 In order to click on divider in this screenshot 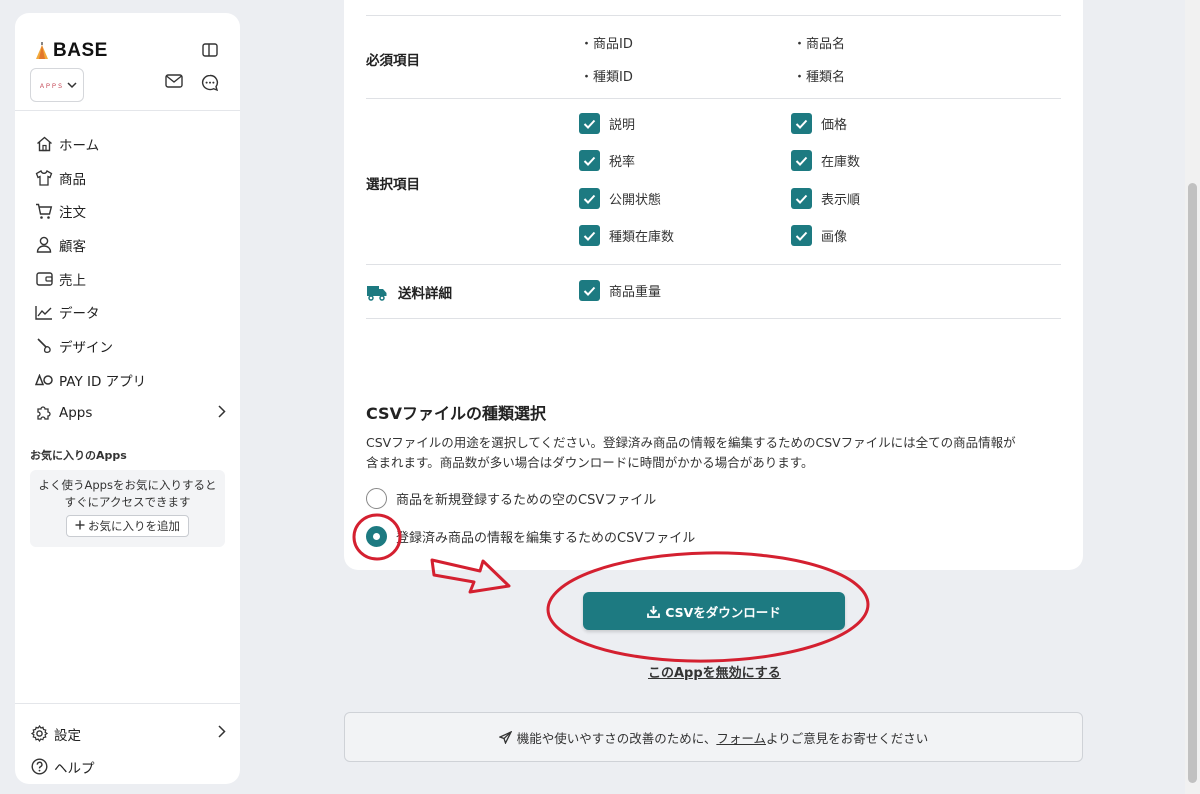, I will do `click(127, 110)`.